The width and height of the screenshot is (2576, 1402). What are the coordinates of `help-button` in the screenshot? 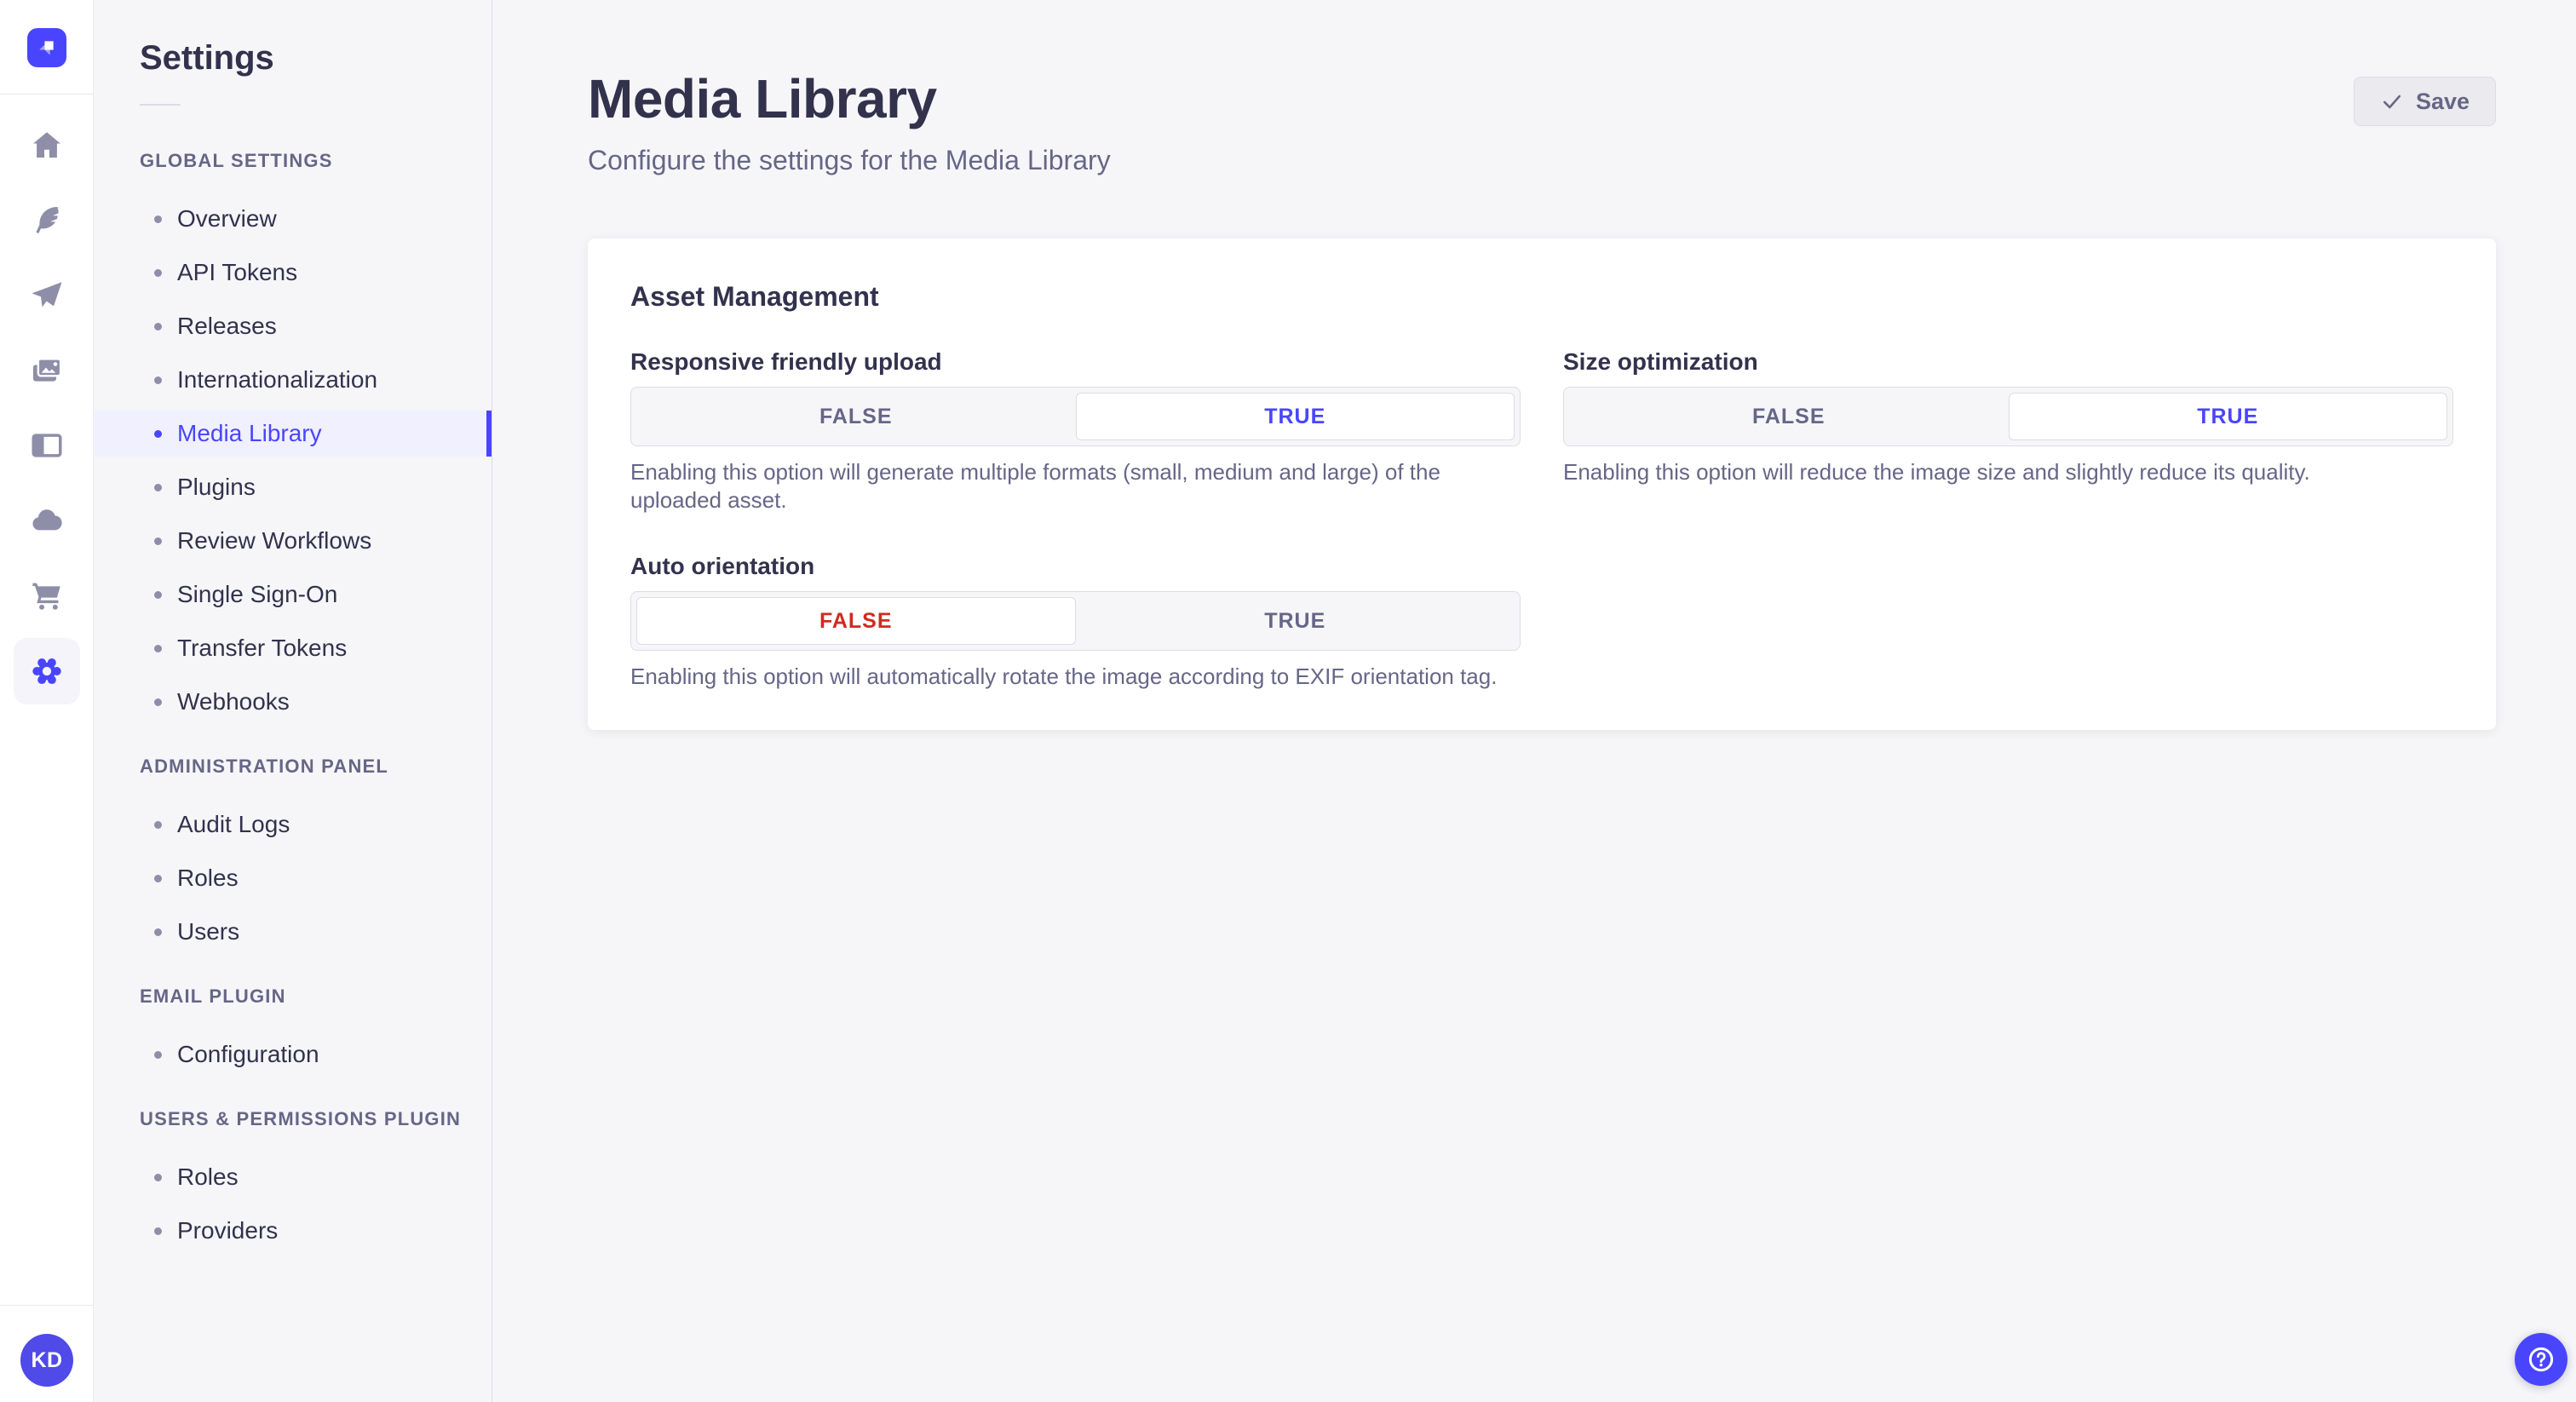 It's located at (2541, 1359).